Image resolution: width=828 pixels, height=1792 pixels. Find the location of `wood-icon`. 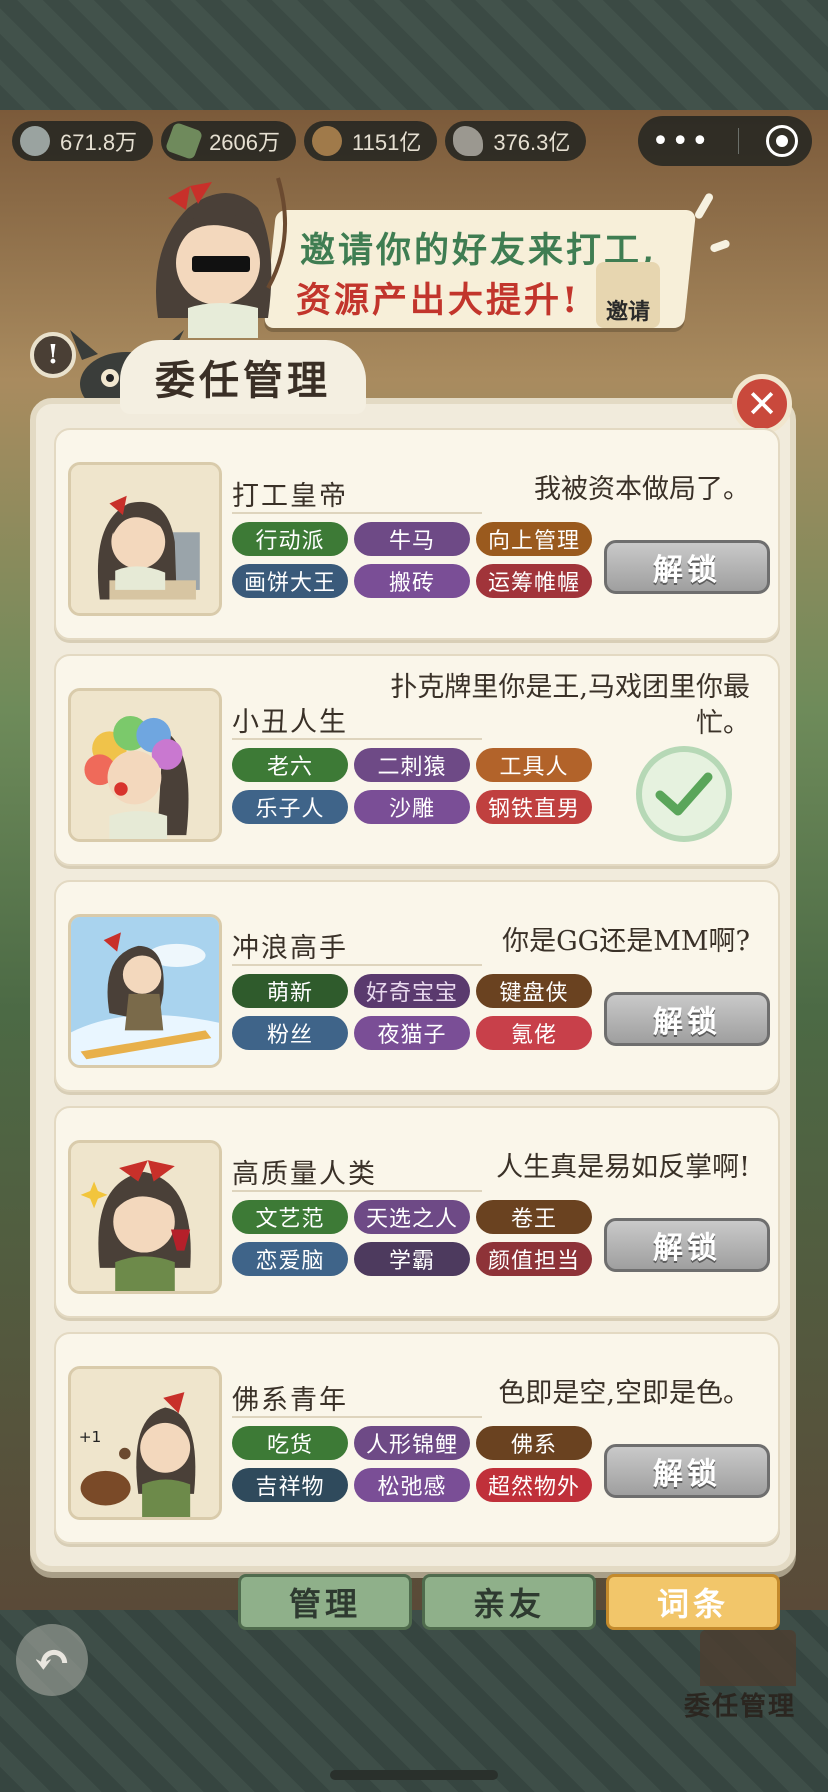

wood-icon is located at coordinates (327, 141).